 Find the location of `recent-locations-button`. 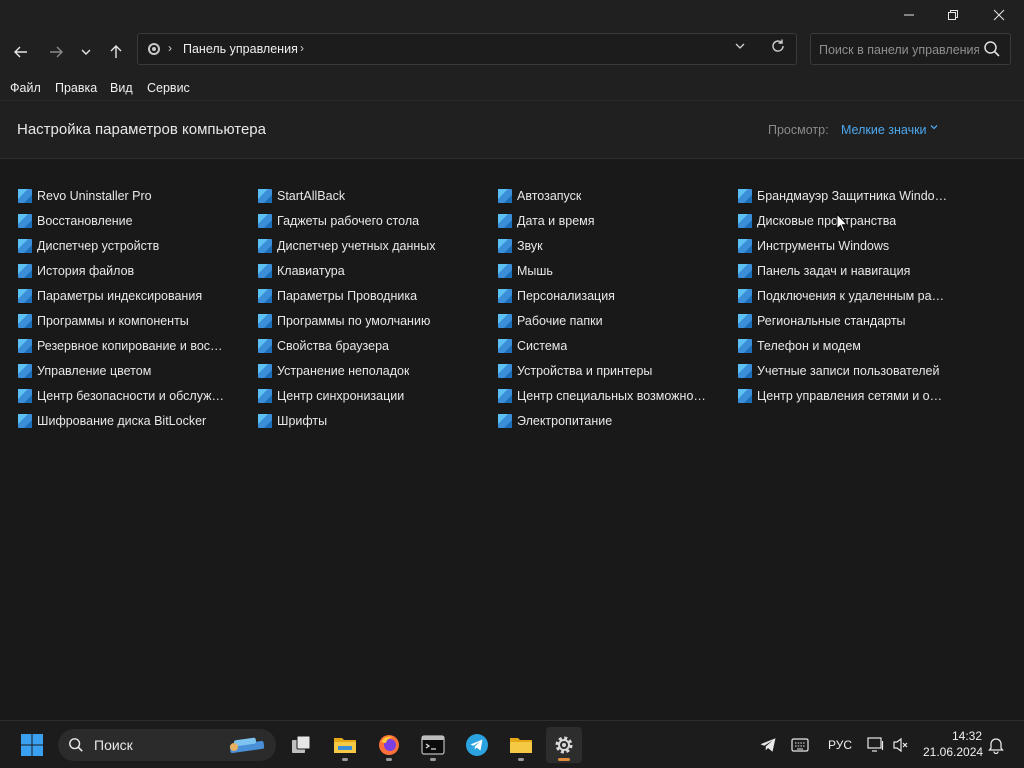

recent-locations-button is located at coordinates (86, 52).